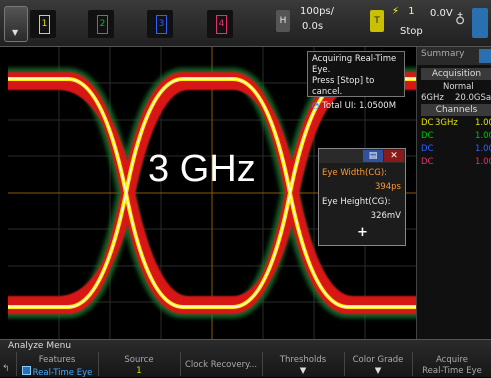 The height and width of the screenshot is (378, 491). Describe the element at coordinates (483, 162) in the screenshot. I see `channel-row-4-scale: 1.00` at that location.